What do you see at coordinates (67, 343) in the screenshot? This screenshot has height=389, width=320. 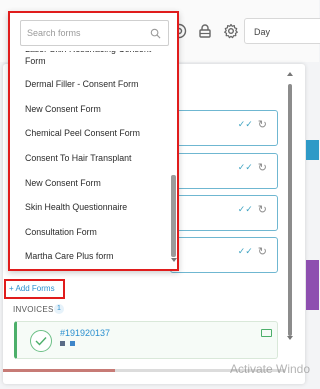 I see `invoice-meta-icons` at bounding box center [67, 343].